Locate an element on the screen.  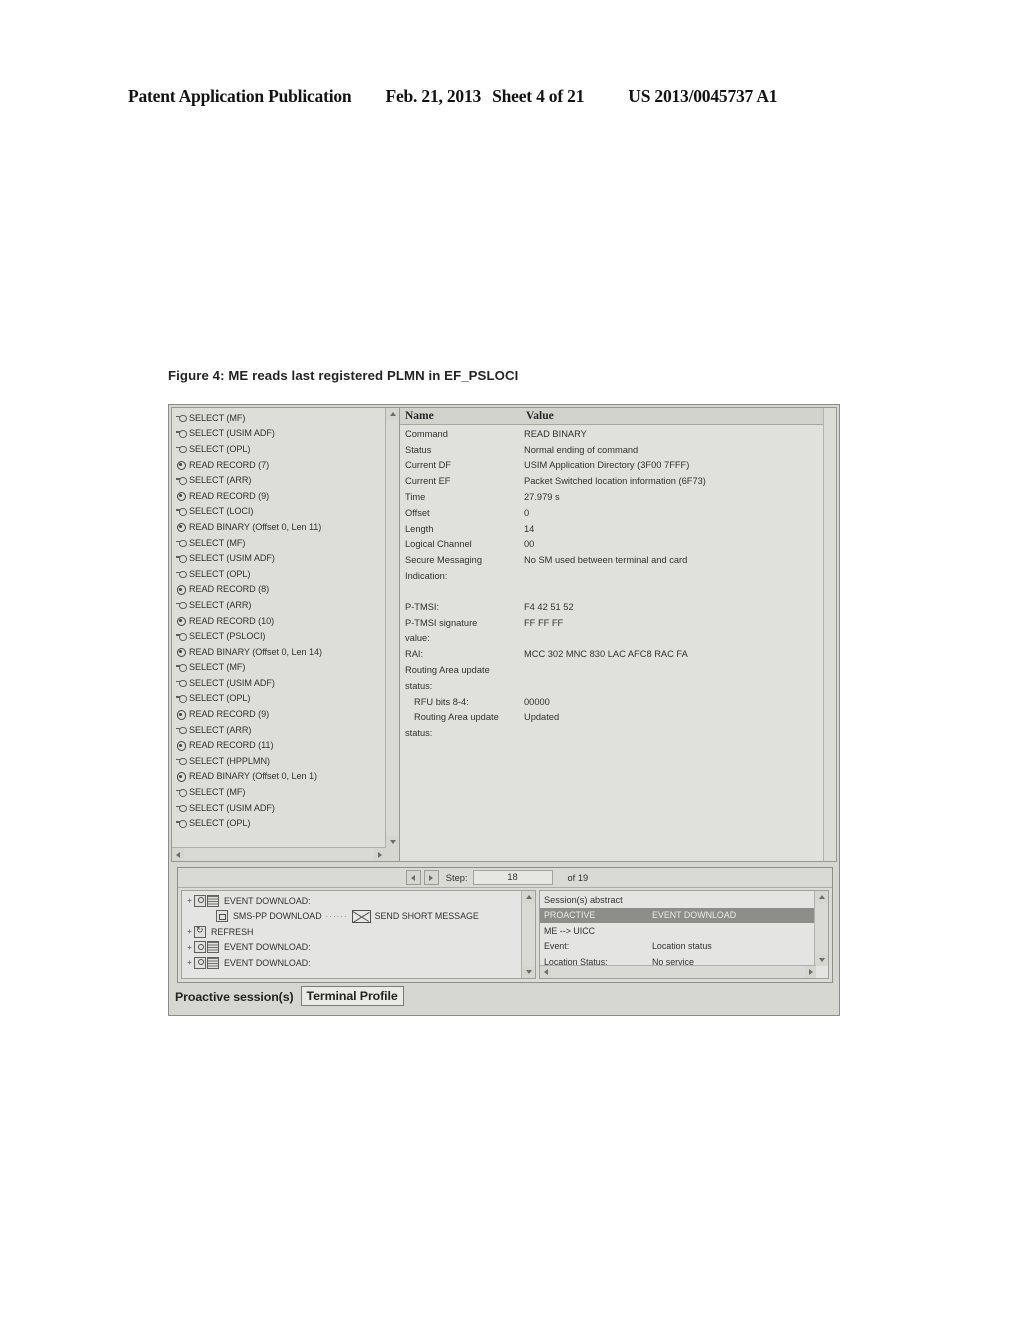
tree-scroll-down-icon is located at coordinates (392, 842).